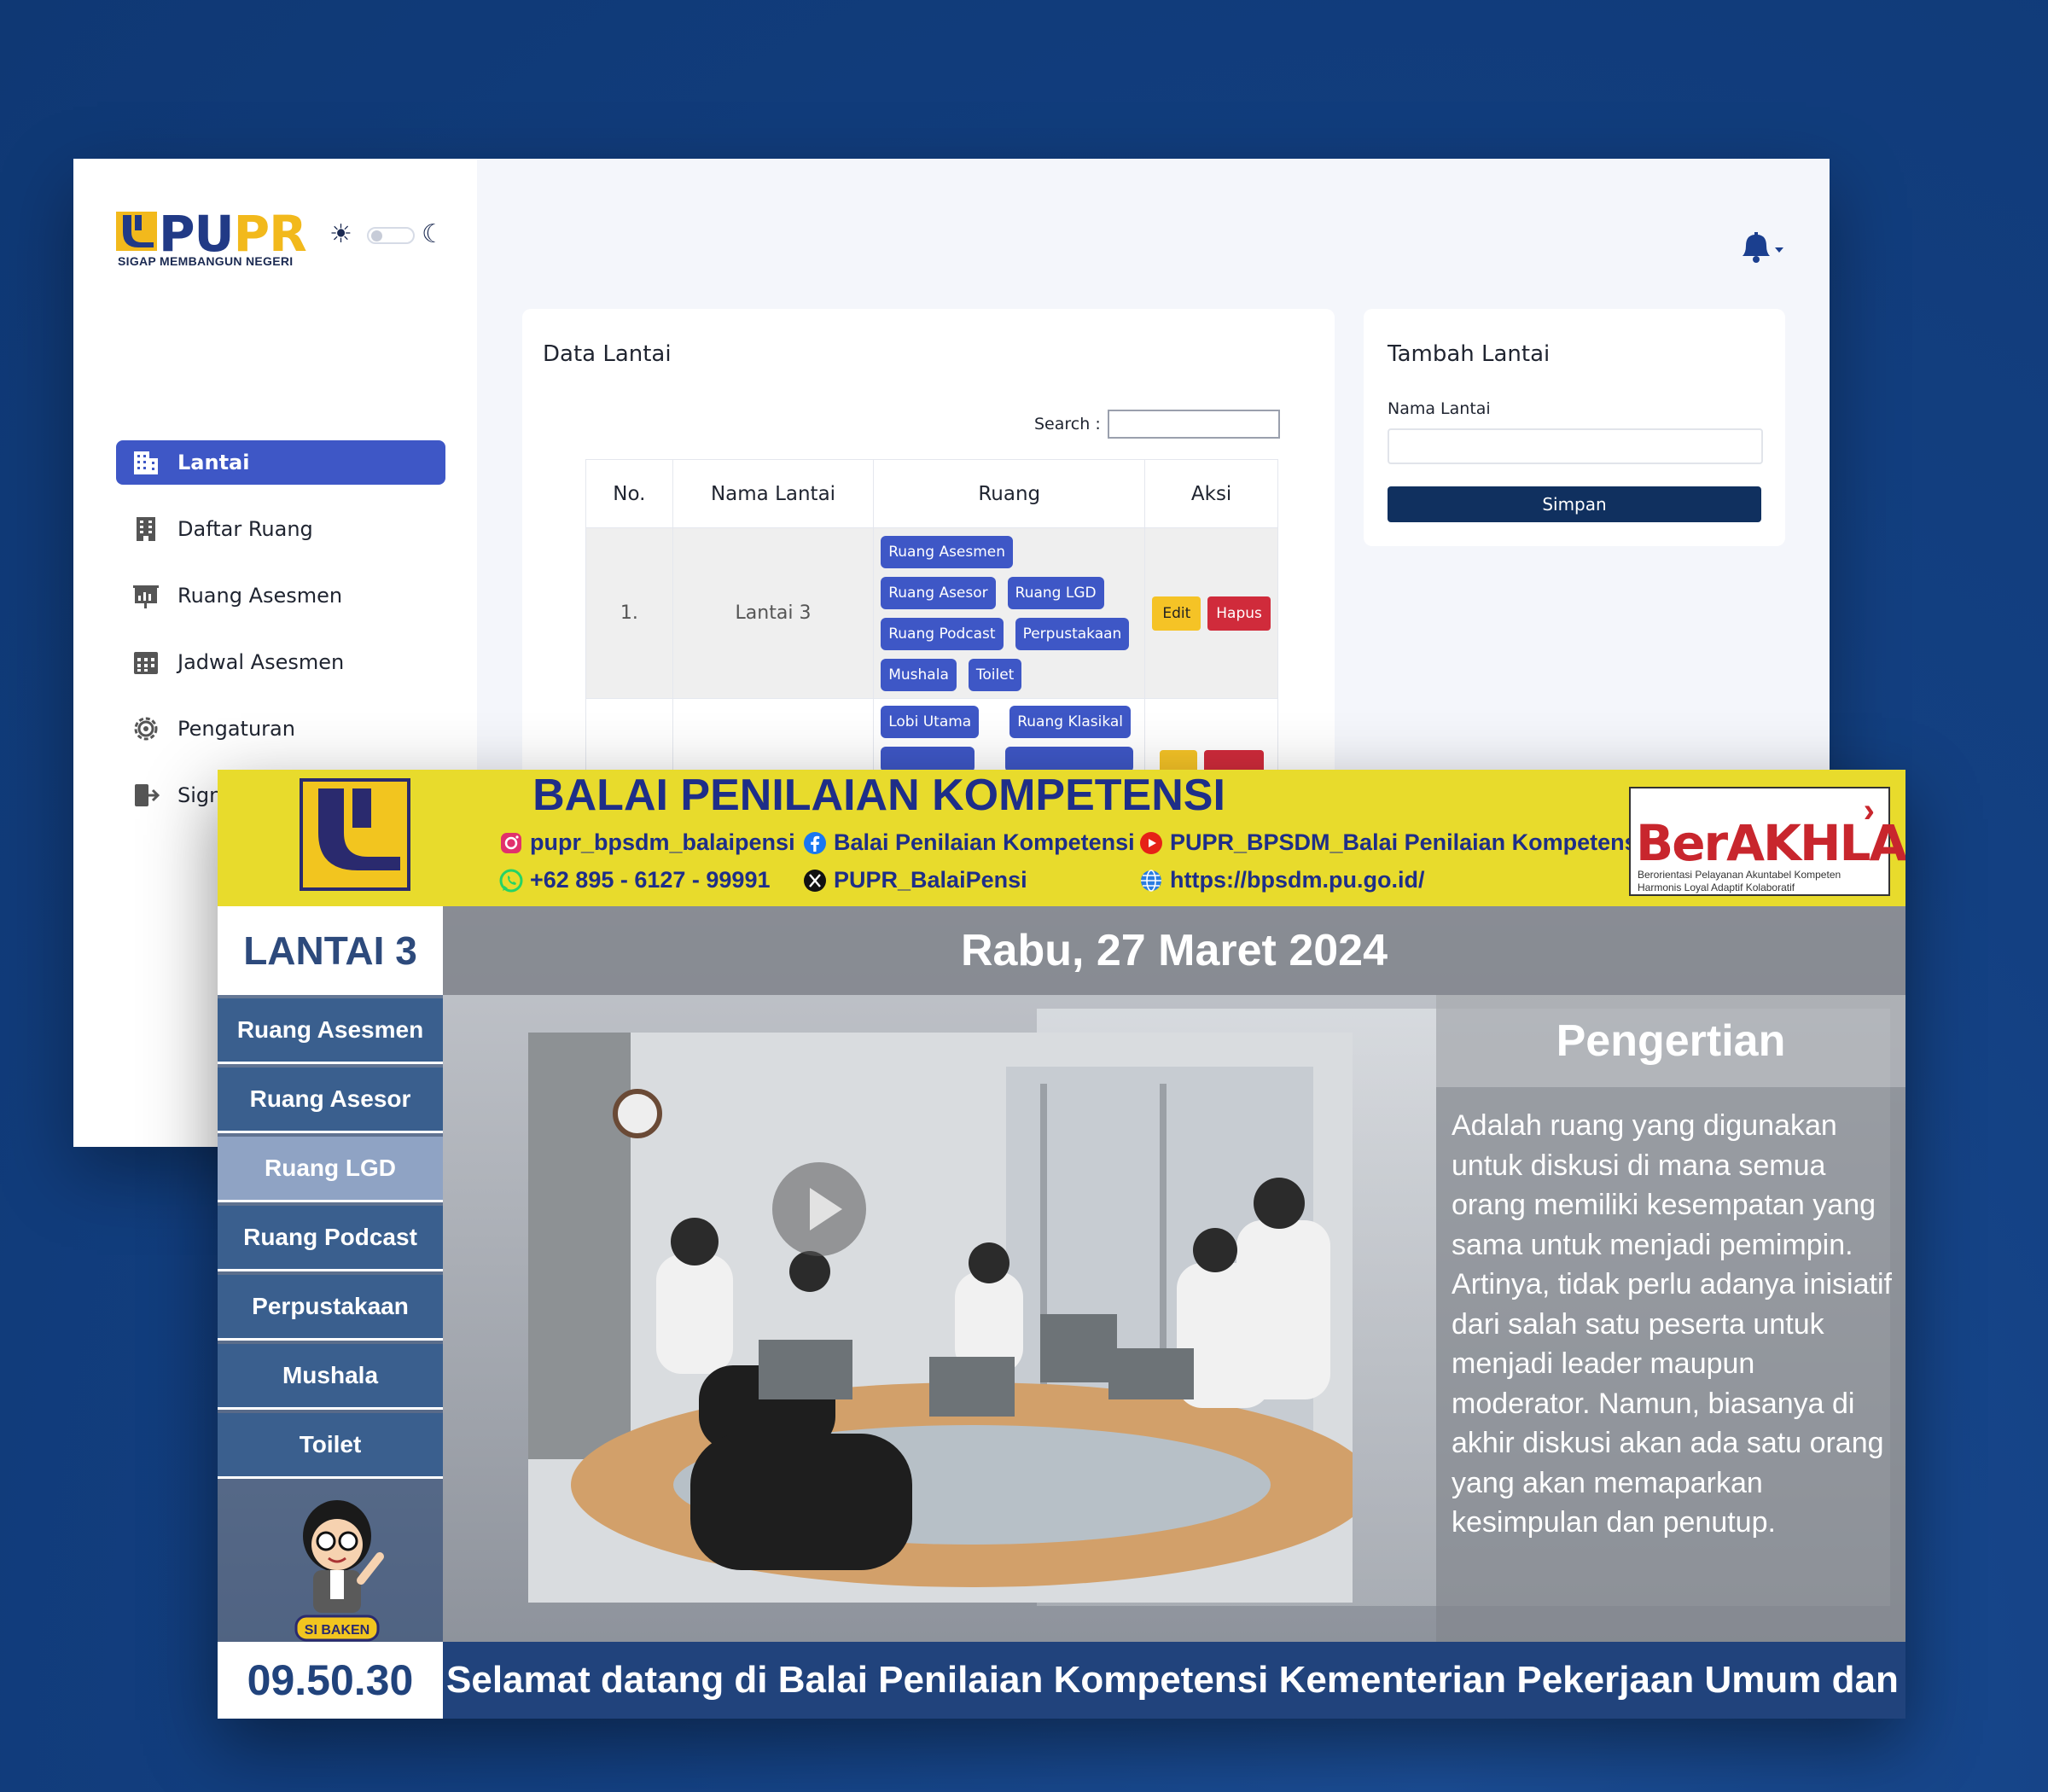 This screenshot has width=2048, height=1792. What do you see at coordinates (815, 842) in the screenshot?
I see `facebook-icon` at bounding box center [815, 842].